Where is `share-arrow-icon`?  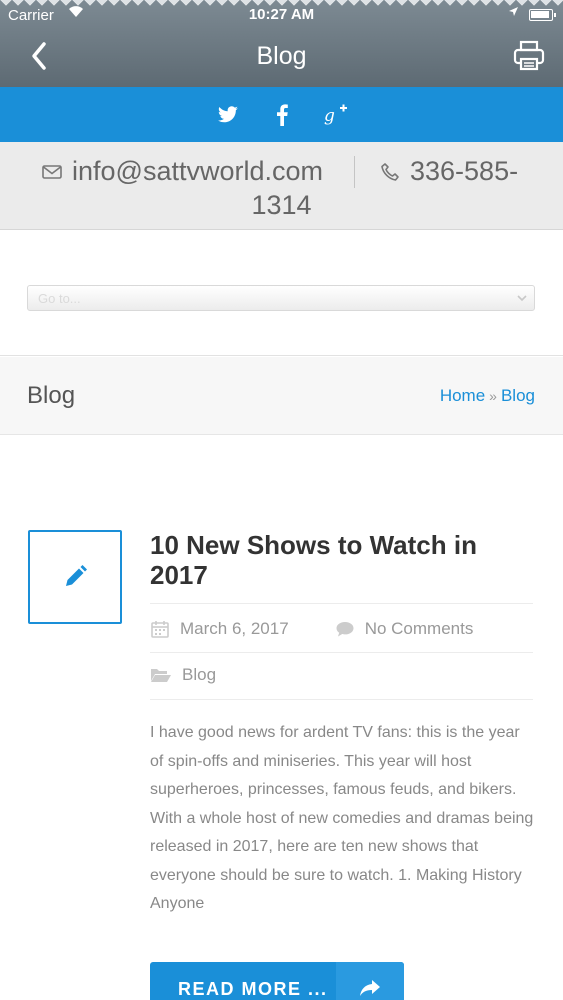
share-arrow-icon is located at coordinates (370, 981).